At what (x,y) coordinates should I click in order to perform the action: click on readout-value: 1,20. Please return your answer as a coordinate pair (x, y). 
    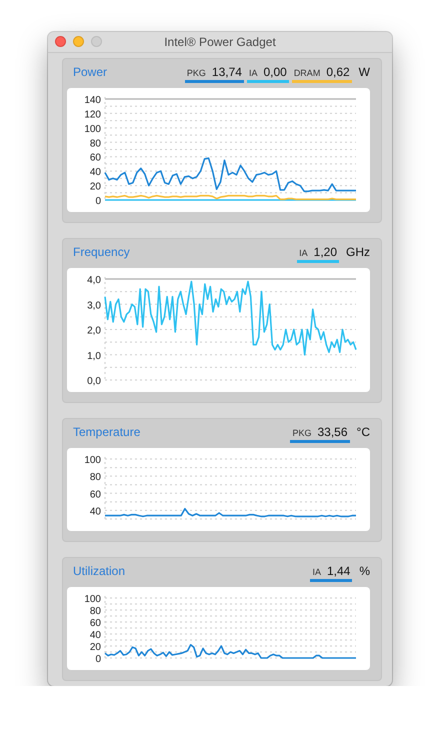
    Looking at the image, I should click on (325, 251).